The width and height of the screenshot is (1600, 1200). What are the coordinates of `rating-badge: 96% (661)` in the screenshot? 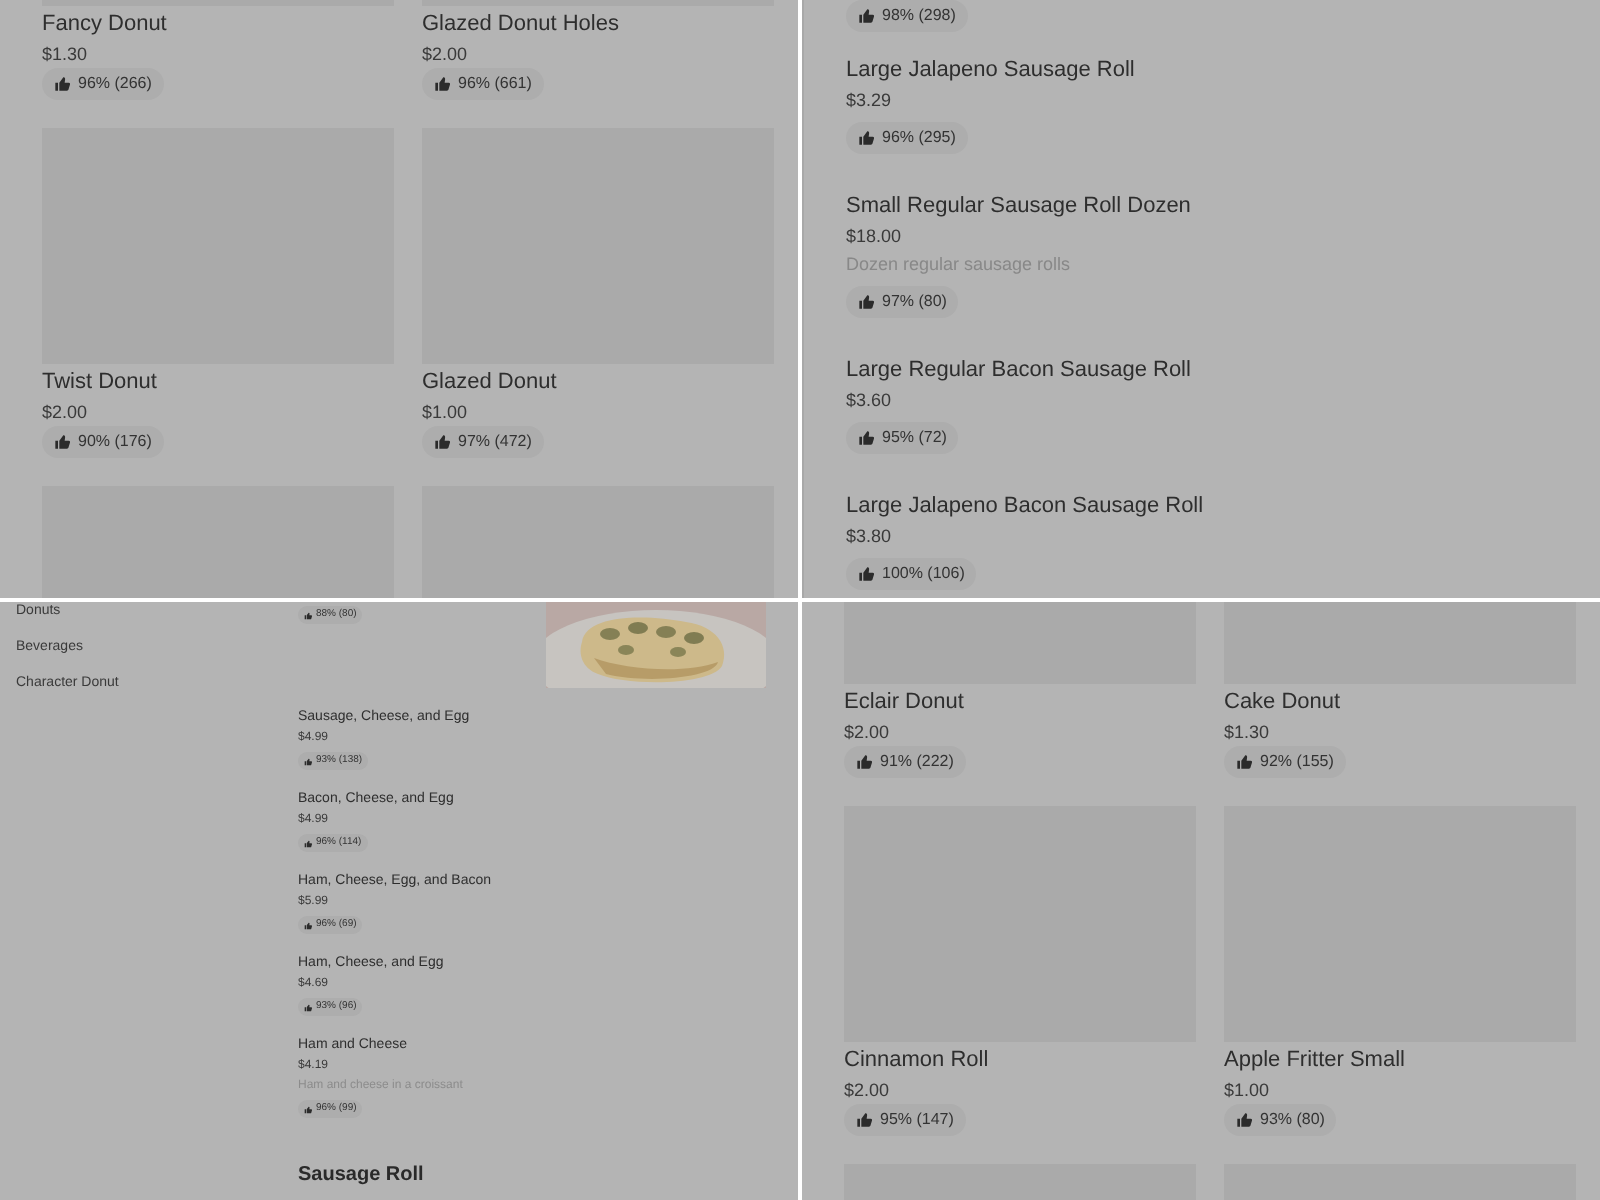 It's located at (483, 84).